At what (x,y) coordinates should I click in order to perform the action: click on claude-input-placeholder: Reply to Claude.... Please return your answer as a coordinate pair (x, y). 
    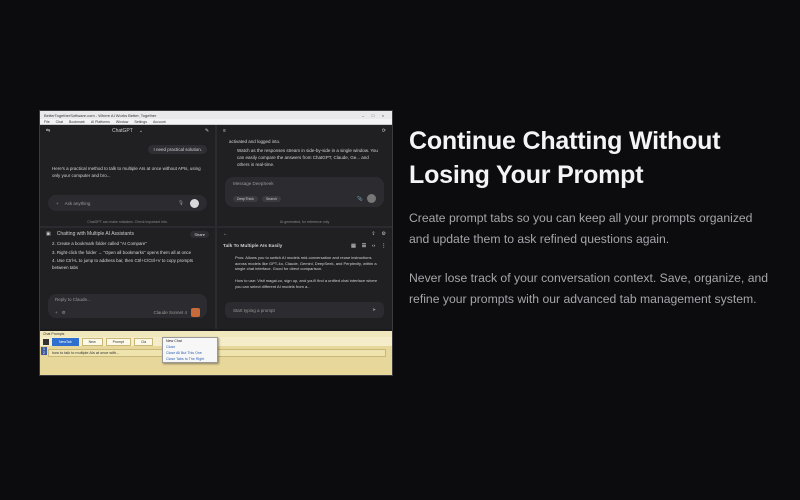
    Looking at the image, I should click on (73, 299).